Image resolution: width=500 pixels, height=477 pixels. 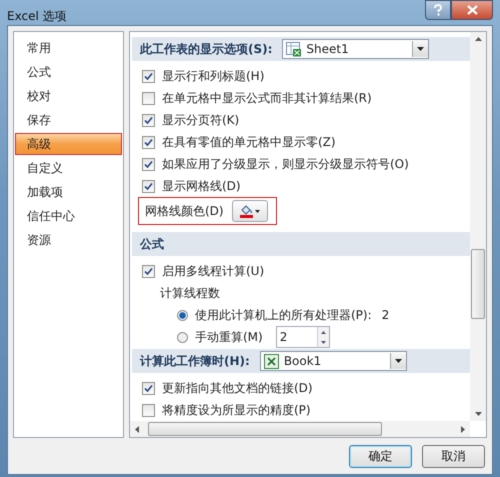 I want to click on sidebar-item: 资源, so click(x=68, y=240).